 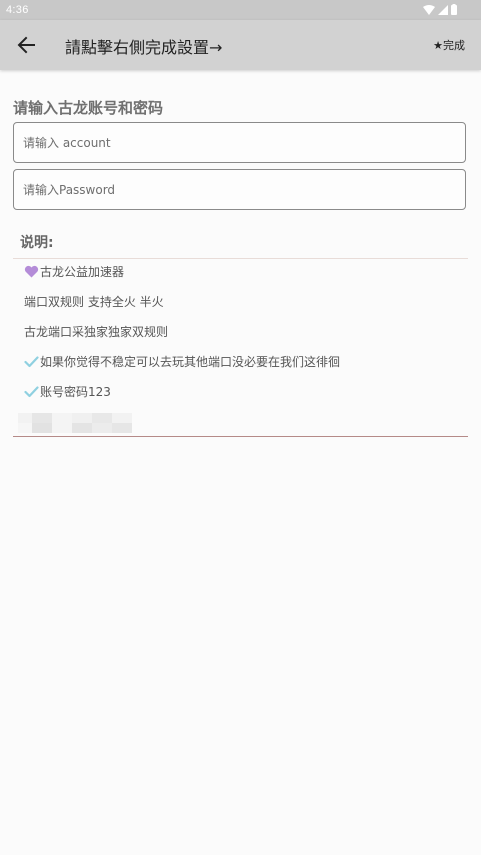 I want to click on purple-heart-icon, so click(x=31, y=271).